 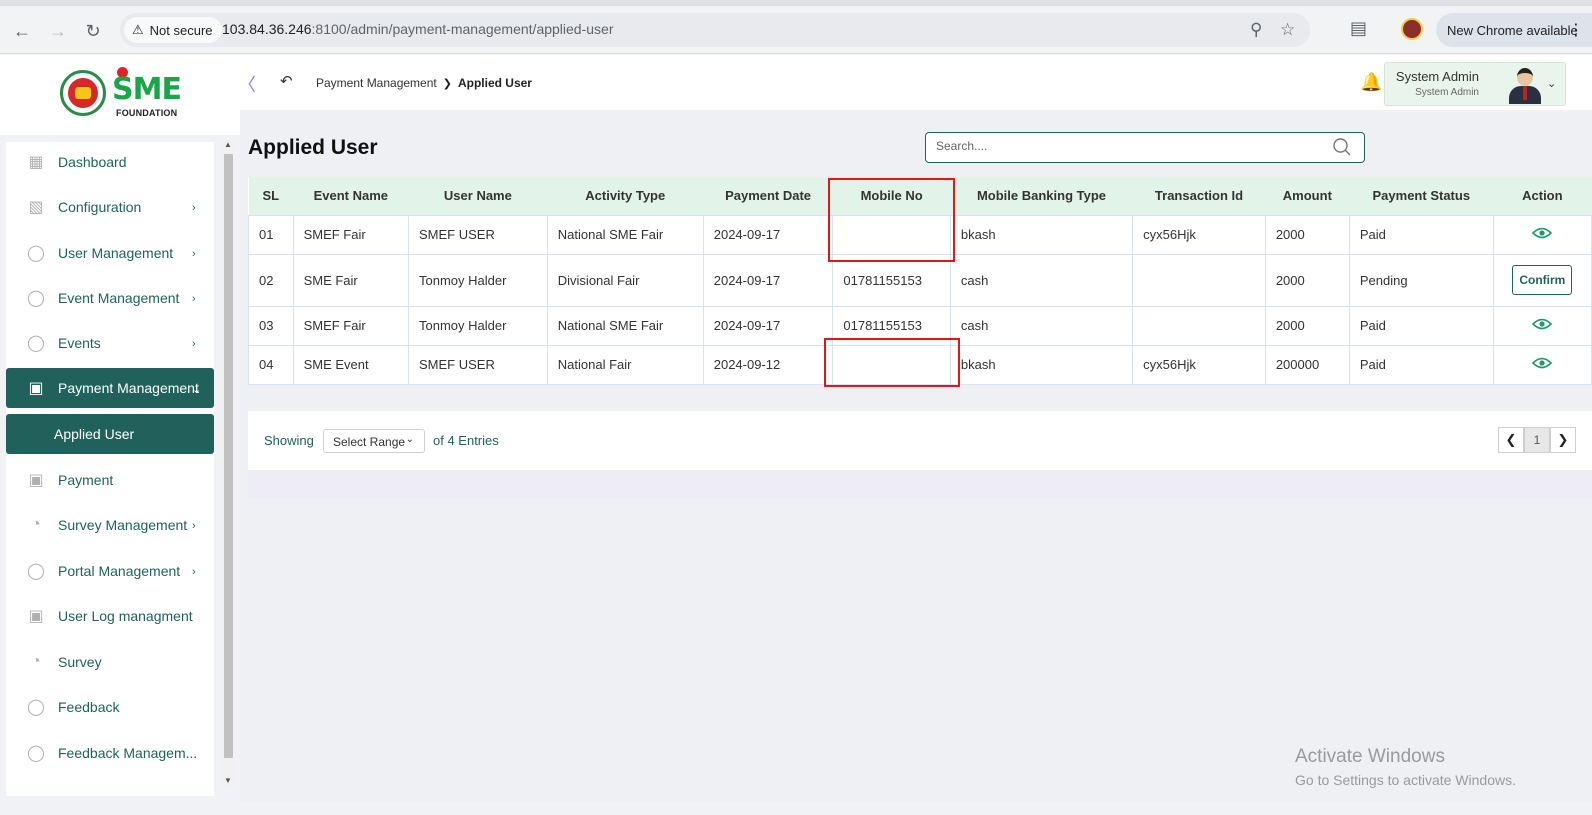 What do you see at coordinates (447, 83) in the screenshot?
I see `chevron-right-icon: ❯` at bounding box center [447, 83].